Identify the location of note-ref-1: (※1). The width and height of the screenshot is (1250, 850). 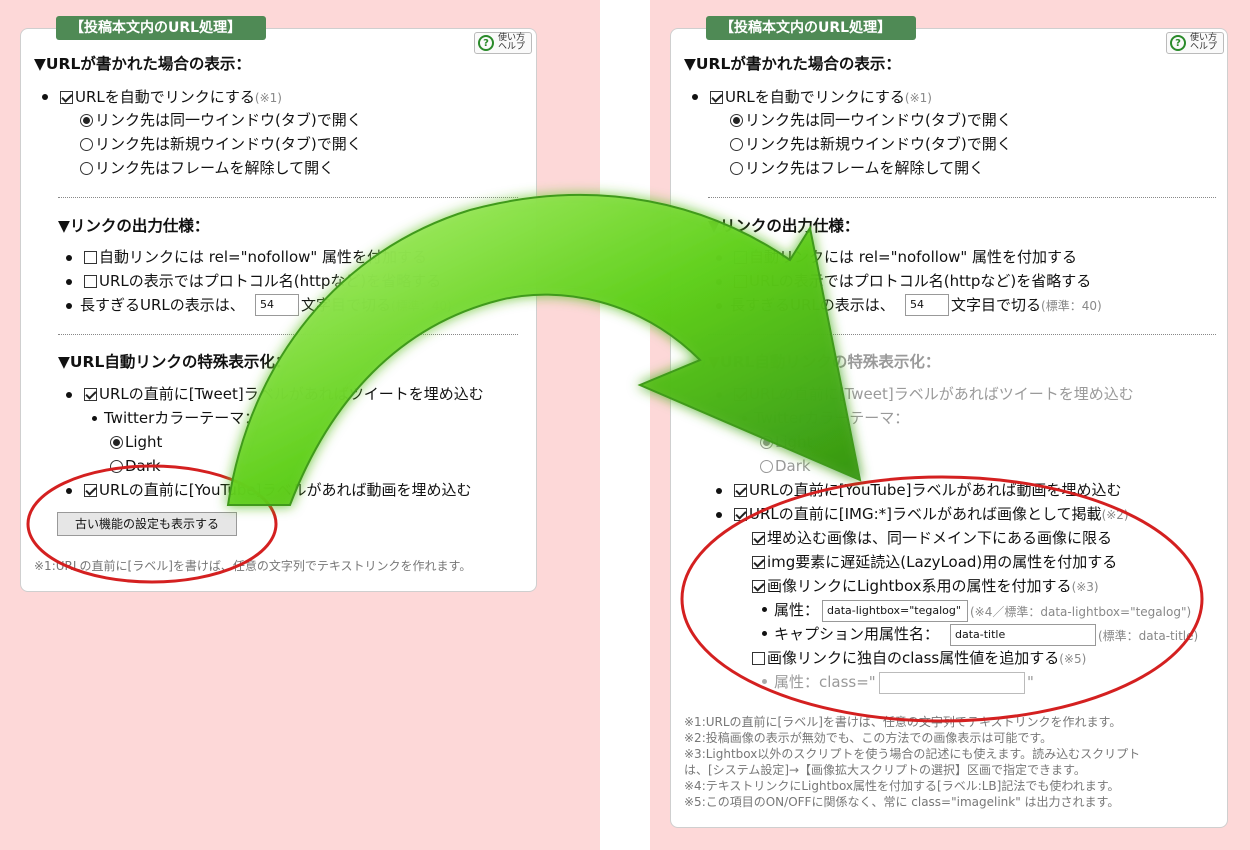
(268, 98).